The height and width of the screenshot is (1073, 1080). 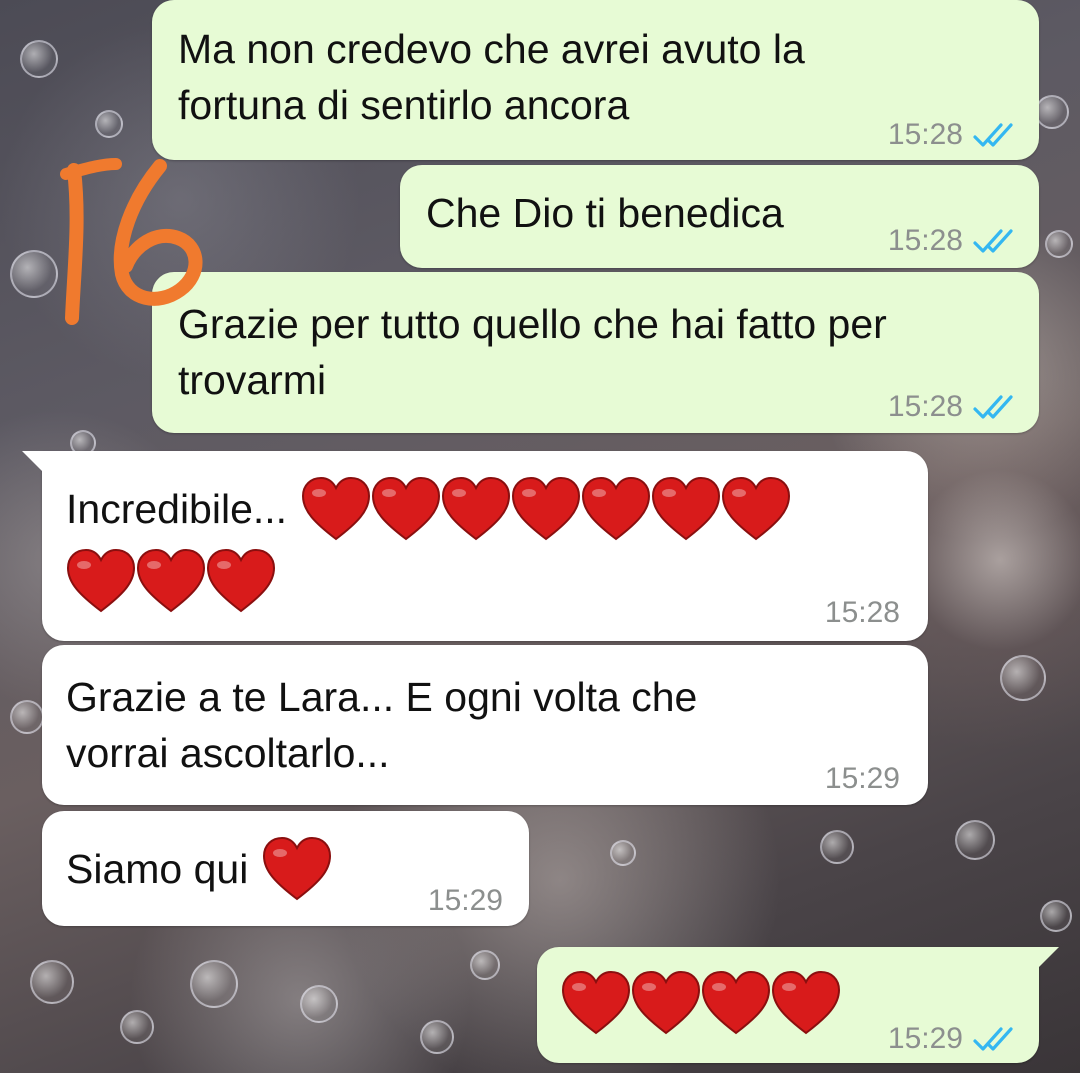 I want to click on message-text: Grazie a te Lara... E ogni volta che, so click(x=382, y=697).